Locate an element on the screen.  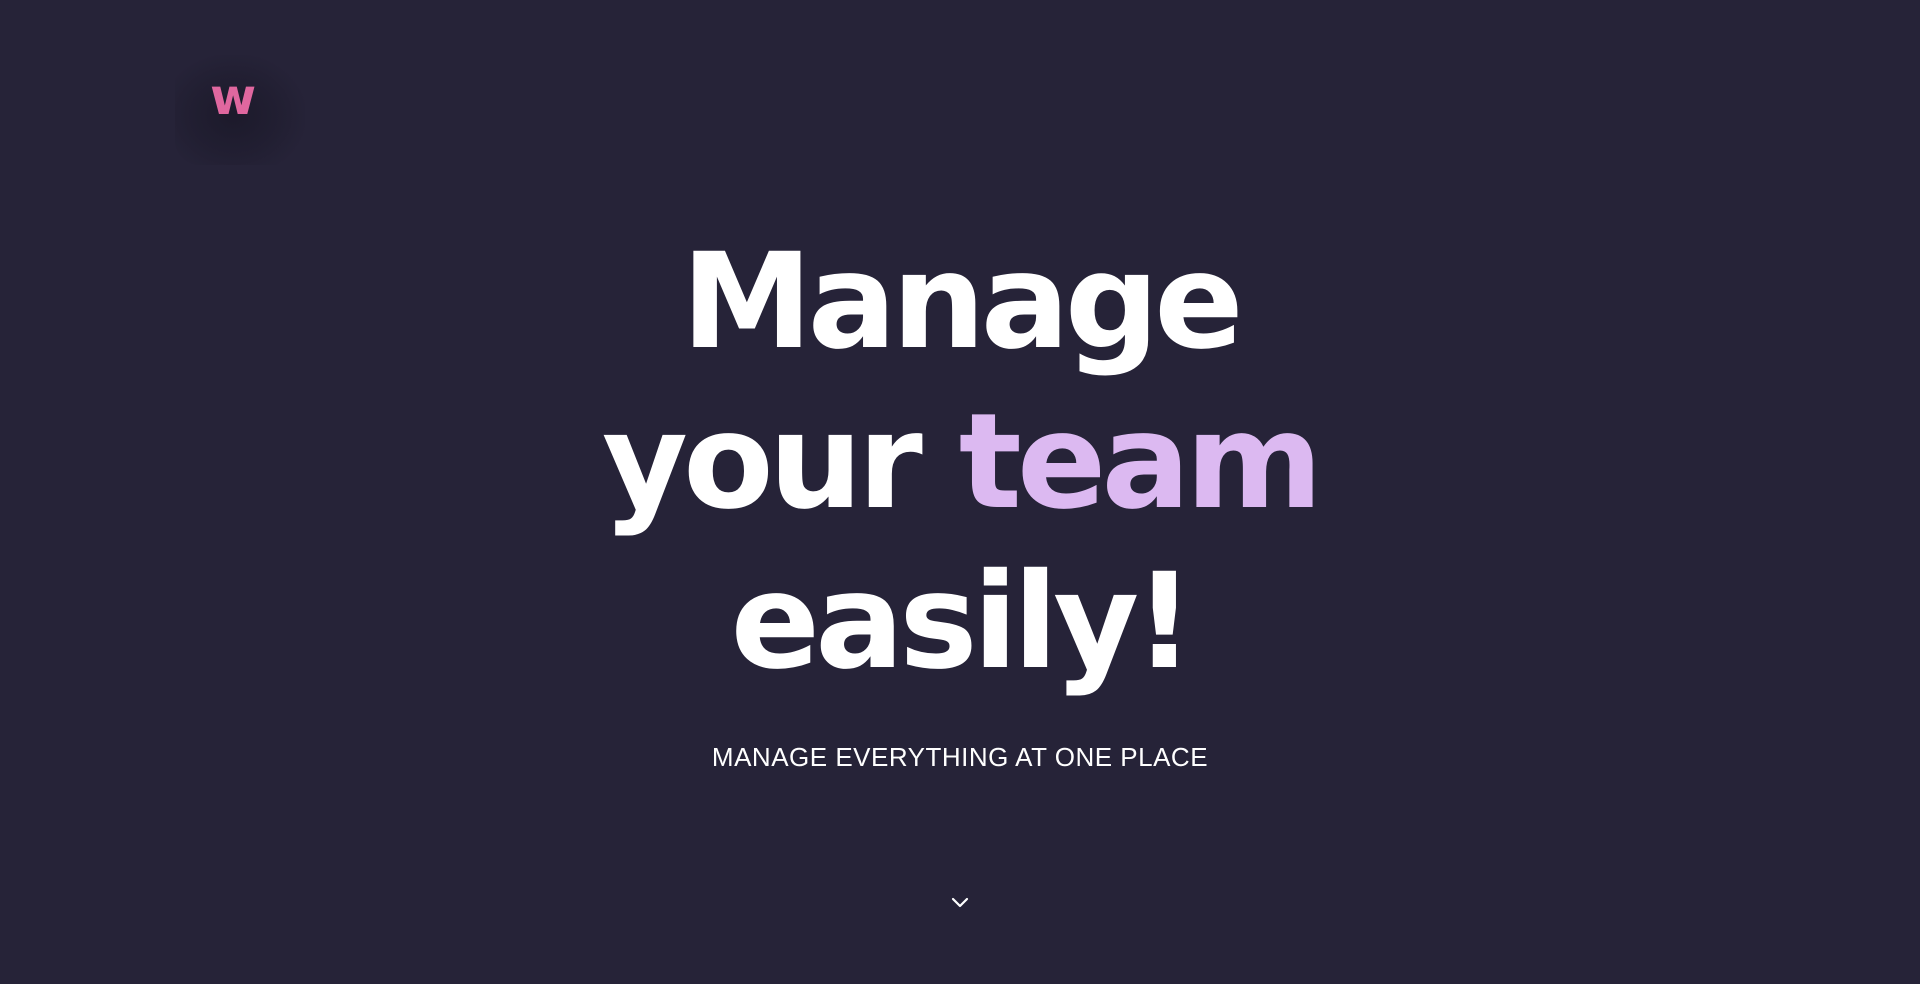
headline-line-2-start: your is located at coordinates (780, 462).